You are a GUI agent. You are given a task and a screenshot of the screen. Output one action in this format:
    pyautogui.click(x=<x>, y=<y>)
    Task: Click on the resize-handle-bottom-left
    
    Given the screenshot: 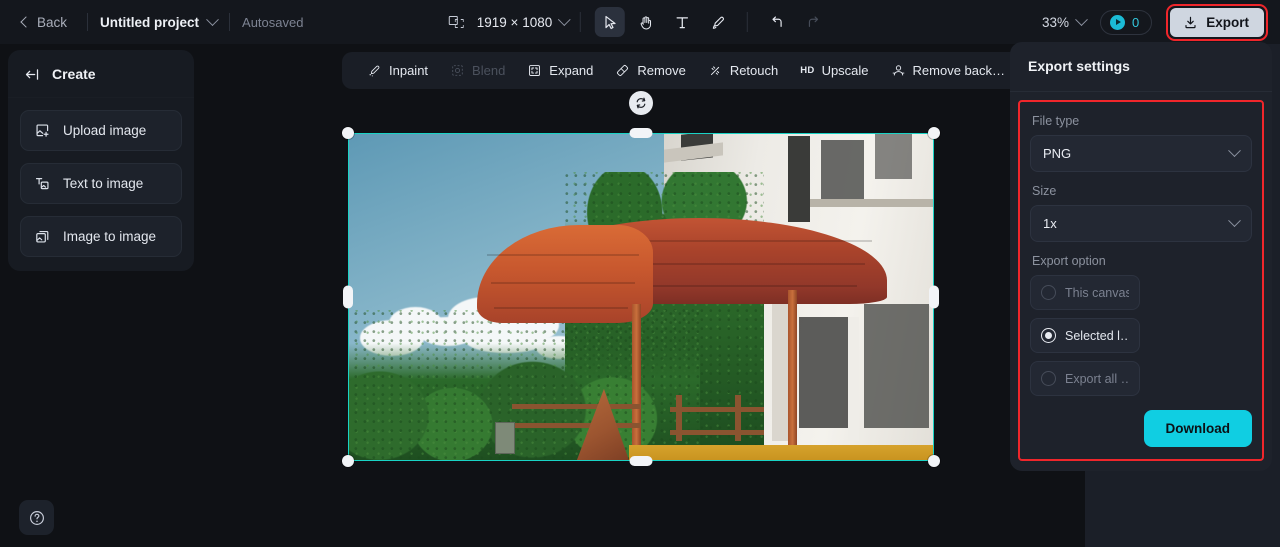 What is the action you would take?
    pyautogui.click(x=348, y=461)
    